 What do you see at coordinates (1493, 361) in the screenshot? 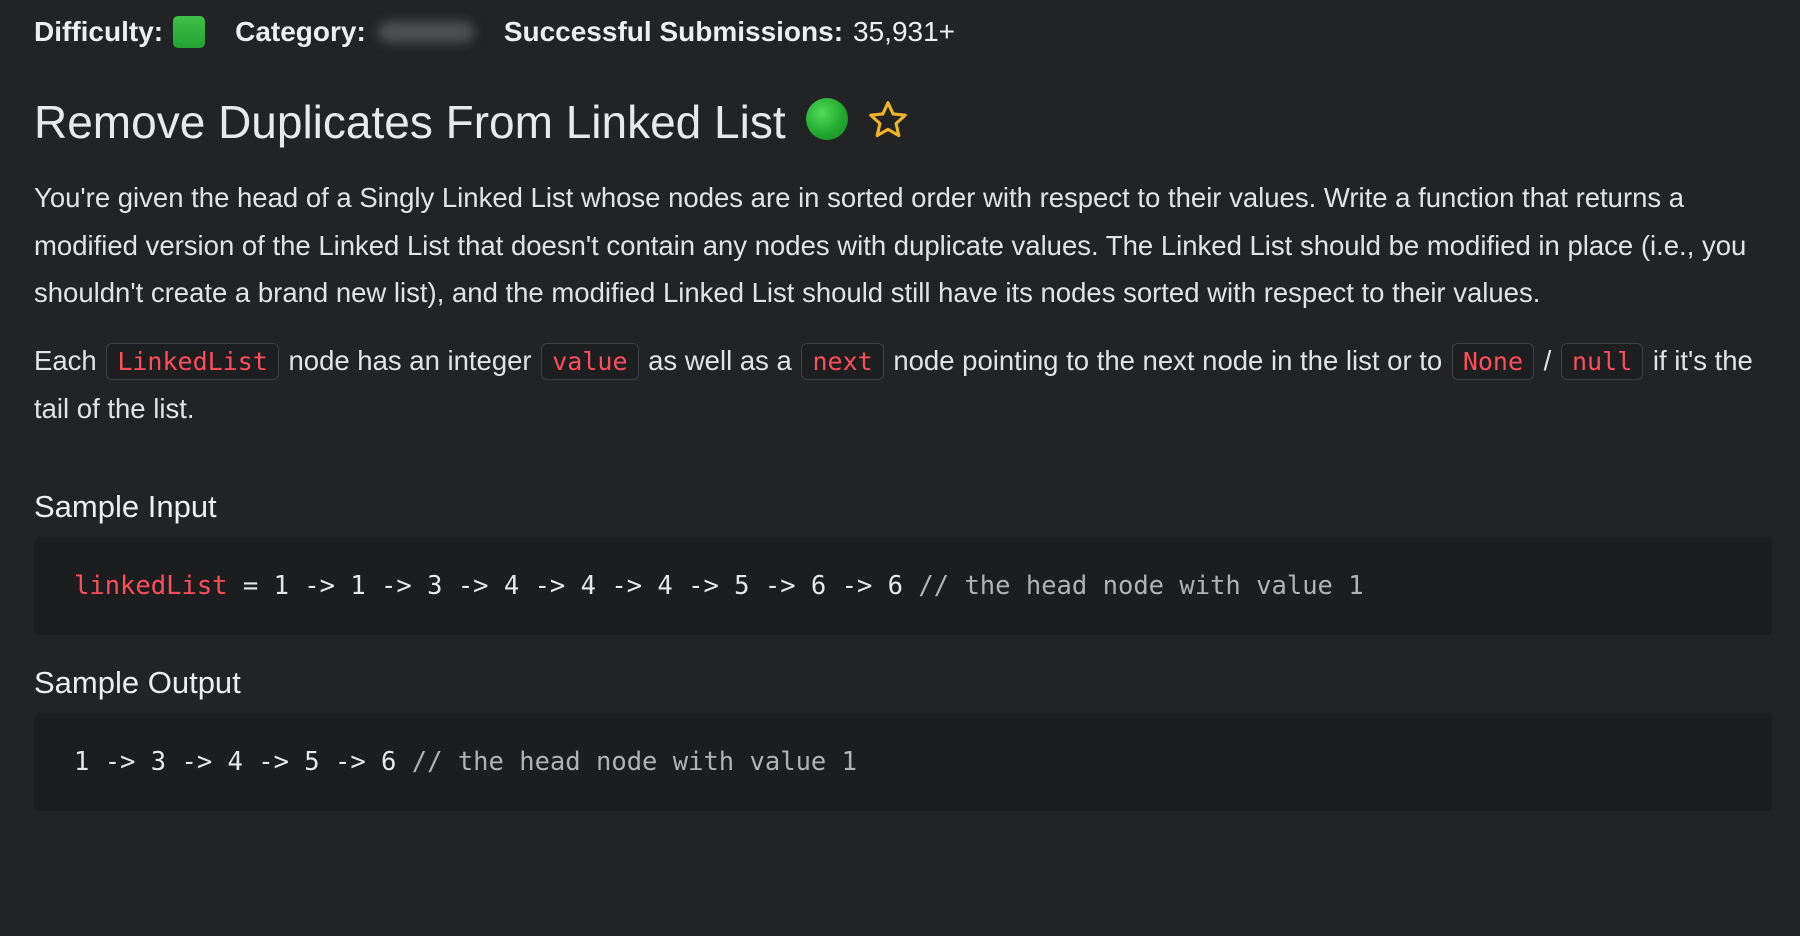
I see `inline-code-none: None` at bounding box center [1493, 361].